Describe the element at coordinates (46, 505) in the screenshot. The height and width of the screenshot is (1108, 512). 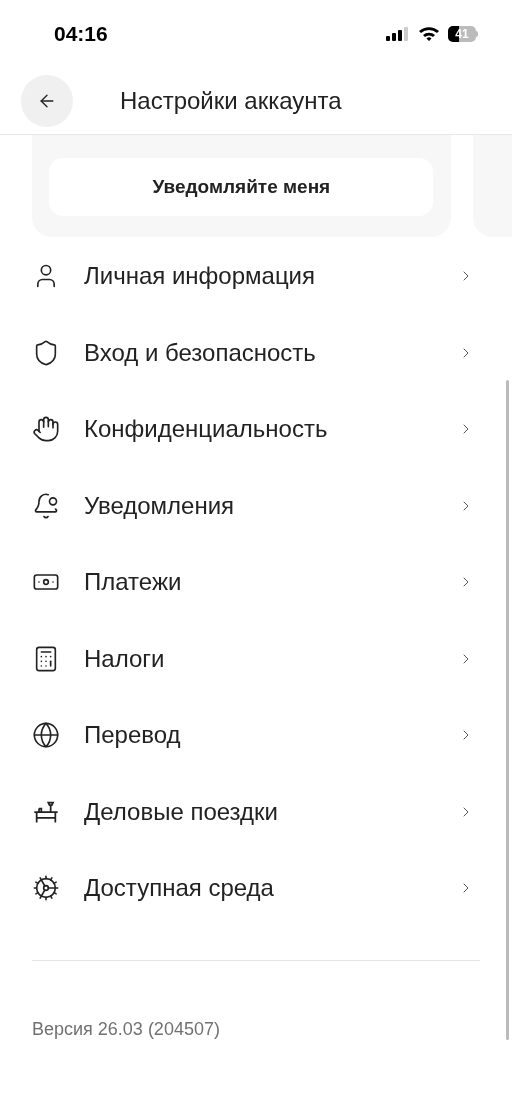
I see `bell-icon` at that location.